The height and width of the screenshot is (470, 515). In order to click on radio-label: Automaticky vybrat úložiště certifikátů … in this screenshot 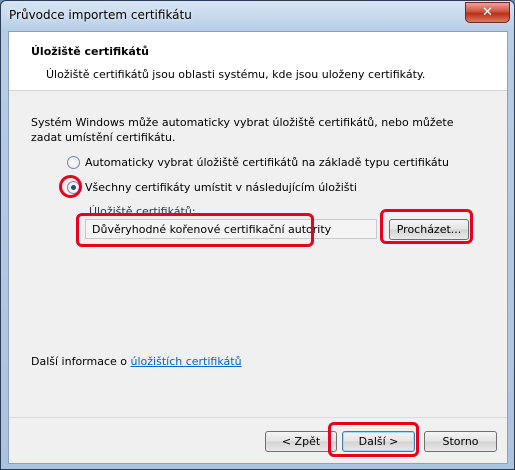, I will do `click(267, 162)`.